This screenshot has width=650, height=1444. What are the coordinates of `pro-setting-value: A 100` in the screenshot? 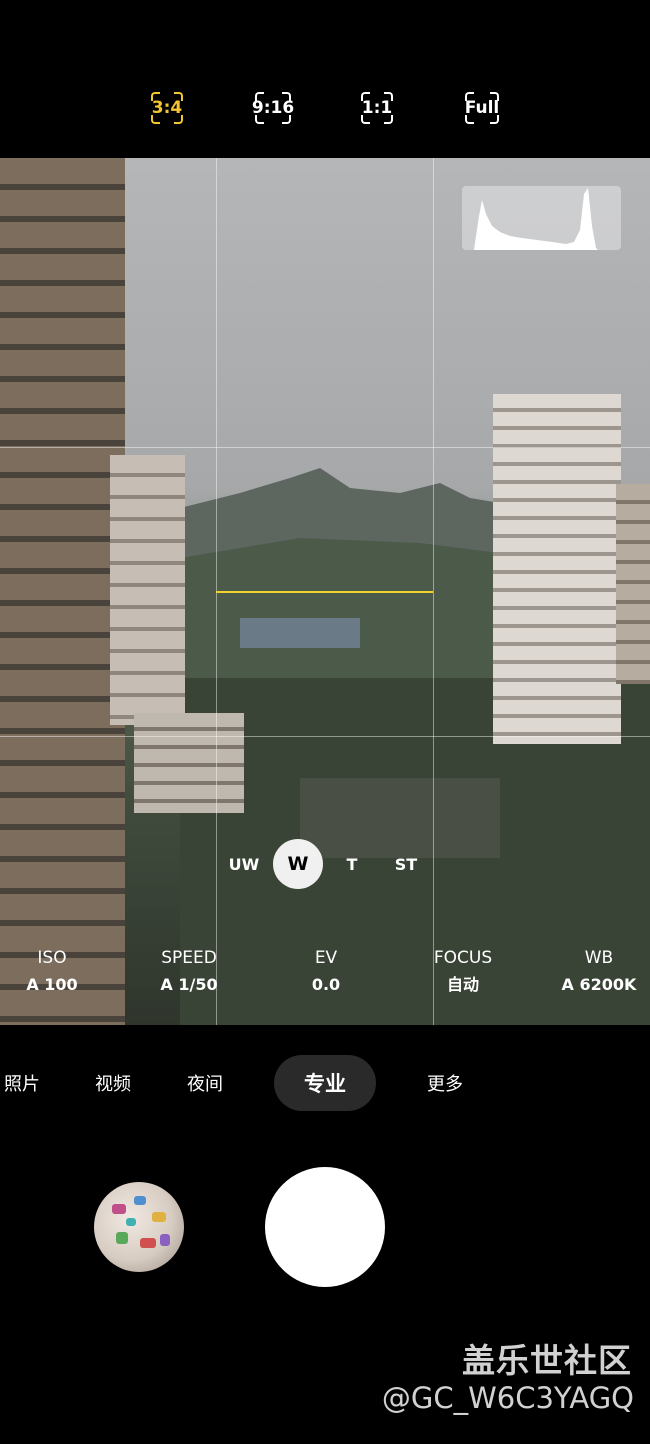 It's located at (52, 984).